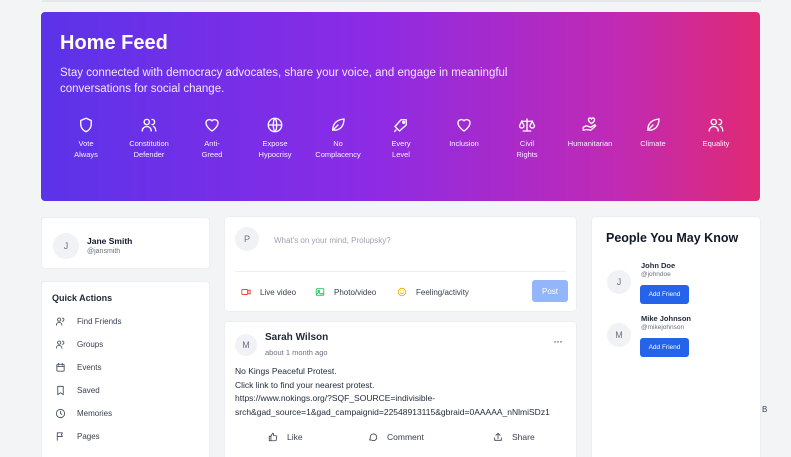 The width and height of the screenshot is (791, 457). I want to click on suggested-person-handle: @johndoe, so click(656, 274).